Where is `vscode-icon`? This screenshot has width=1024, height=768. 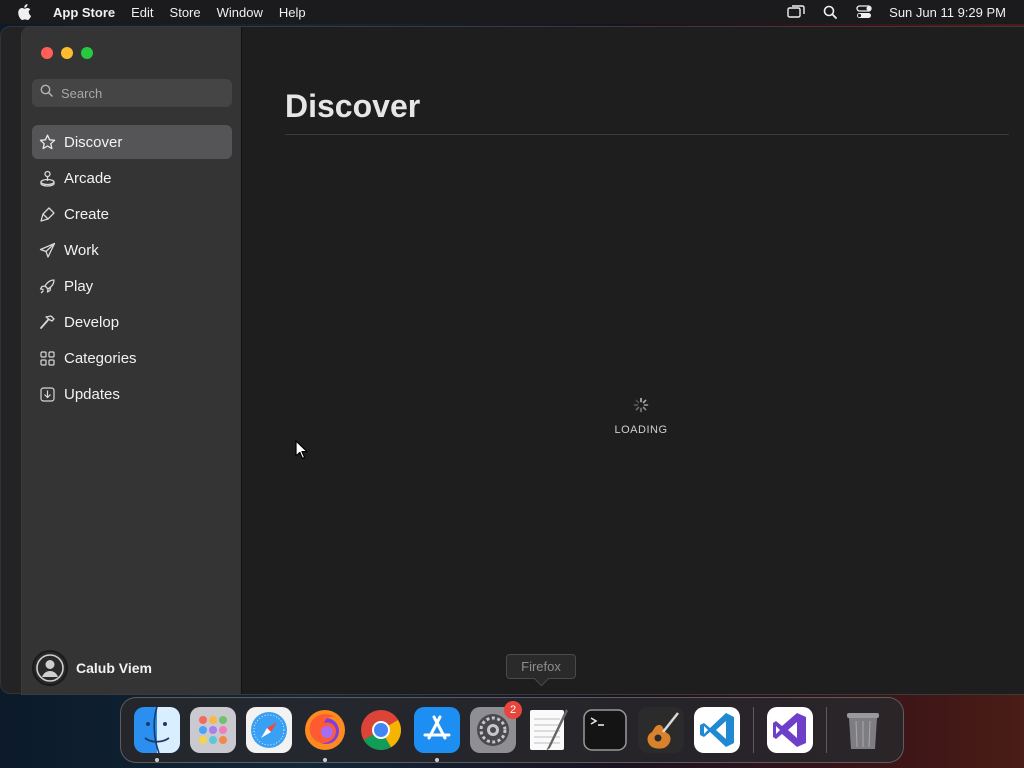 vscode-icon is located at coordinates (717, 730).